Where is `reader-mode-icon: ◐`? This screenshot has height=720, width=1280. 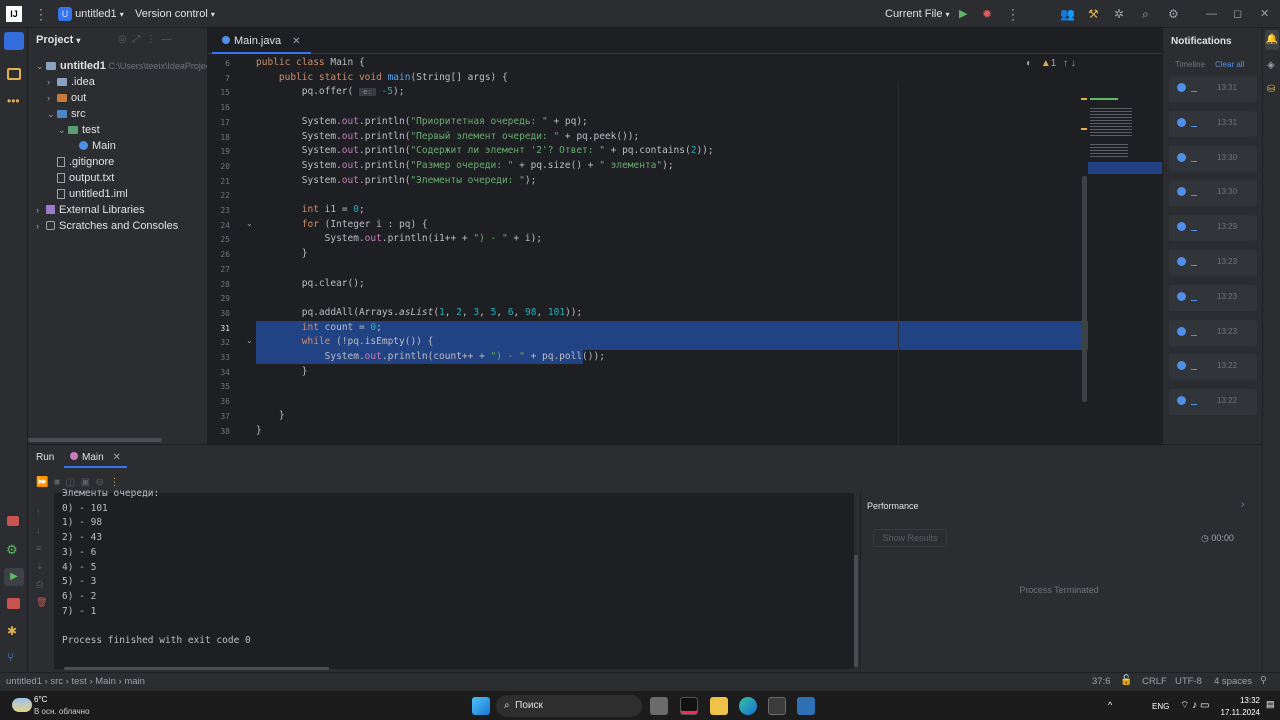 reader-mode-icon: ◐ is located at coordinates (1029, 63).